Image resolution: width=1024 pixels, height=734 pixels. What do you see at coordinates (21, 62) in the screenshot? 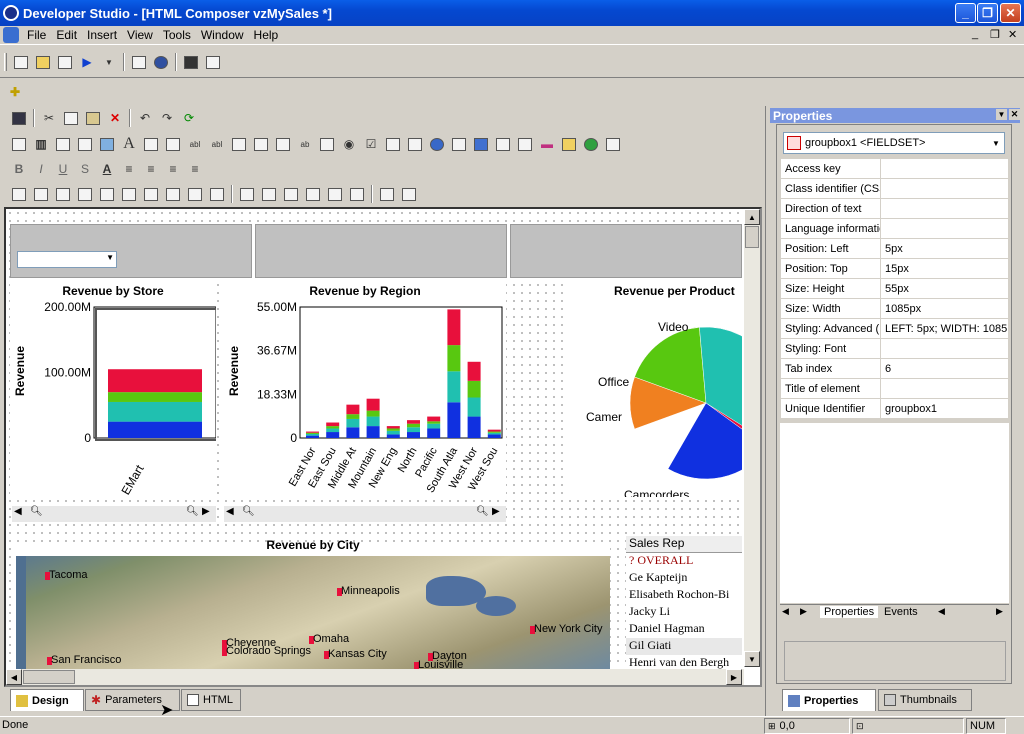
I see `new-icon` at bounding box center [21, 62].